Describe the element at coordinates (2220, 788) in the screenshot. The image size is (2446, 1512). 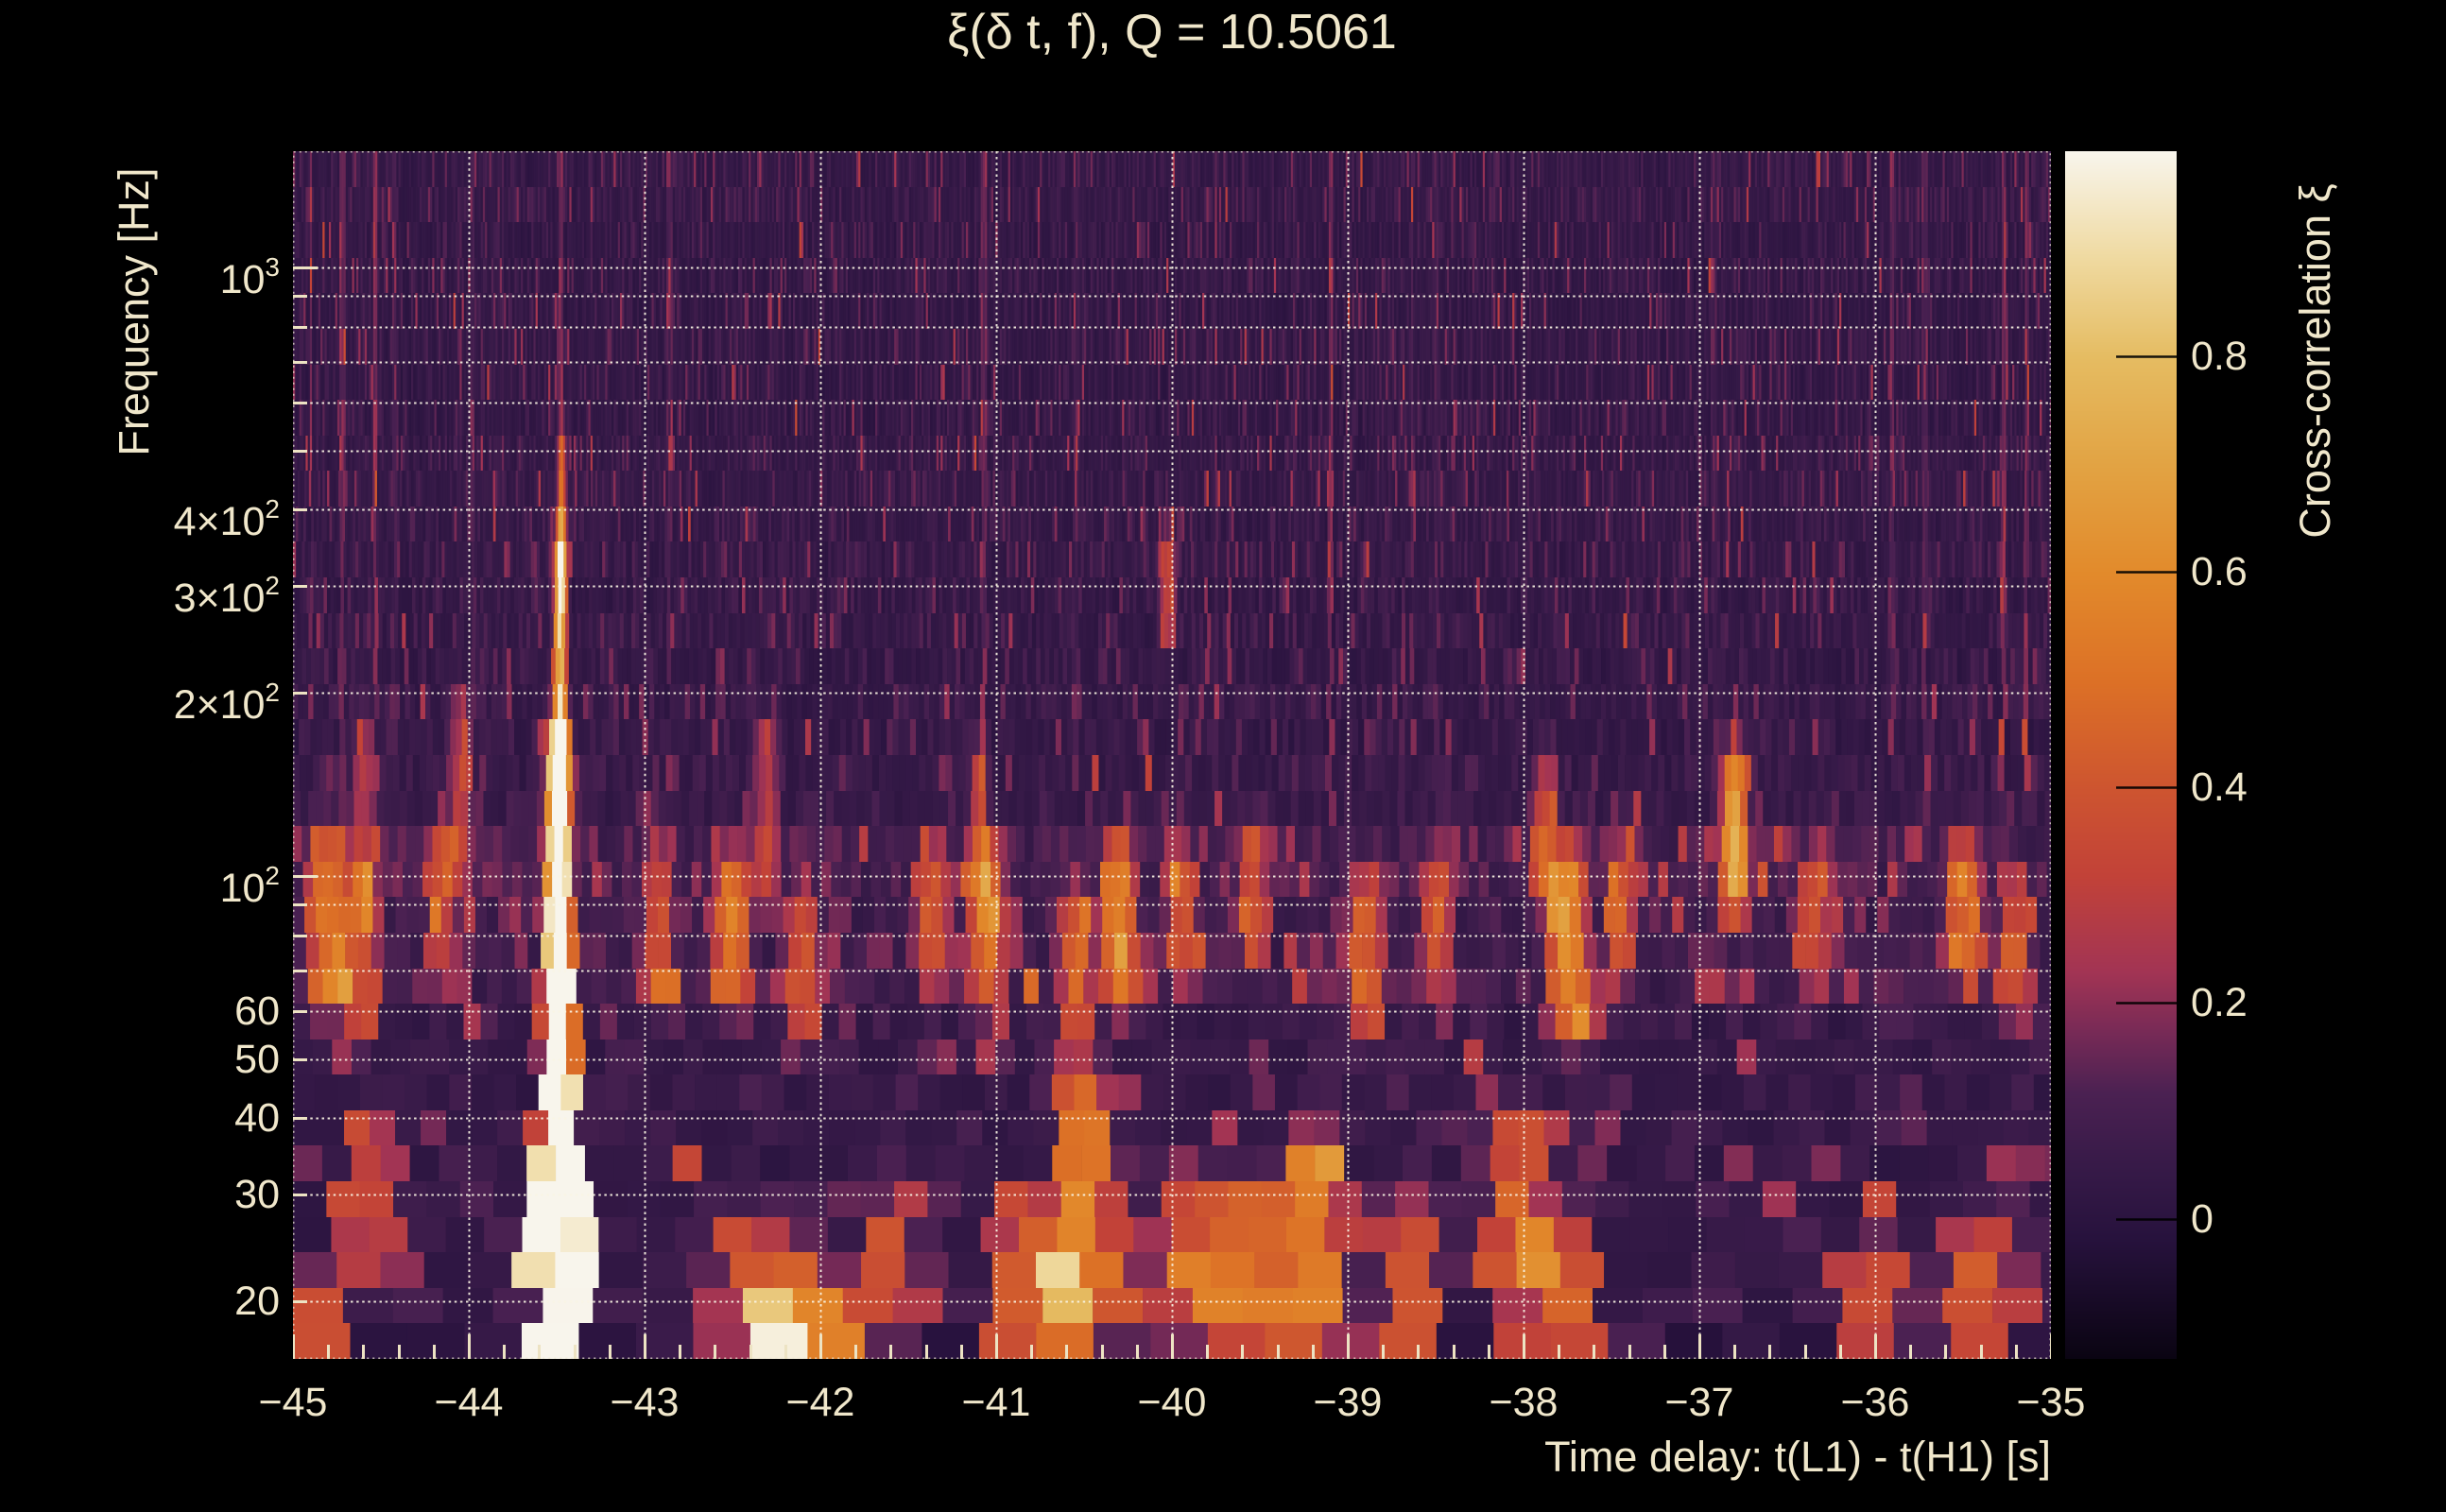
I see `colorbar-tick-label: 0.4` at that location.